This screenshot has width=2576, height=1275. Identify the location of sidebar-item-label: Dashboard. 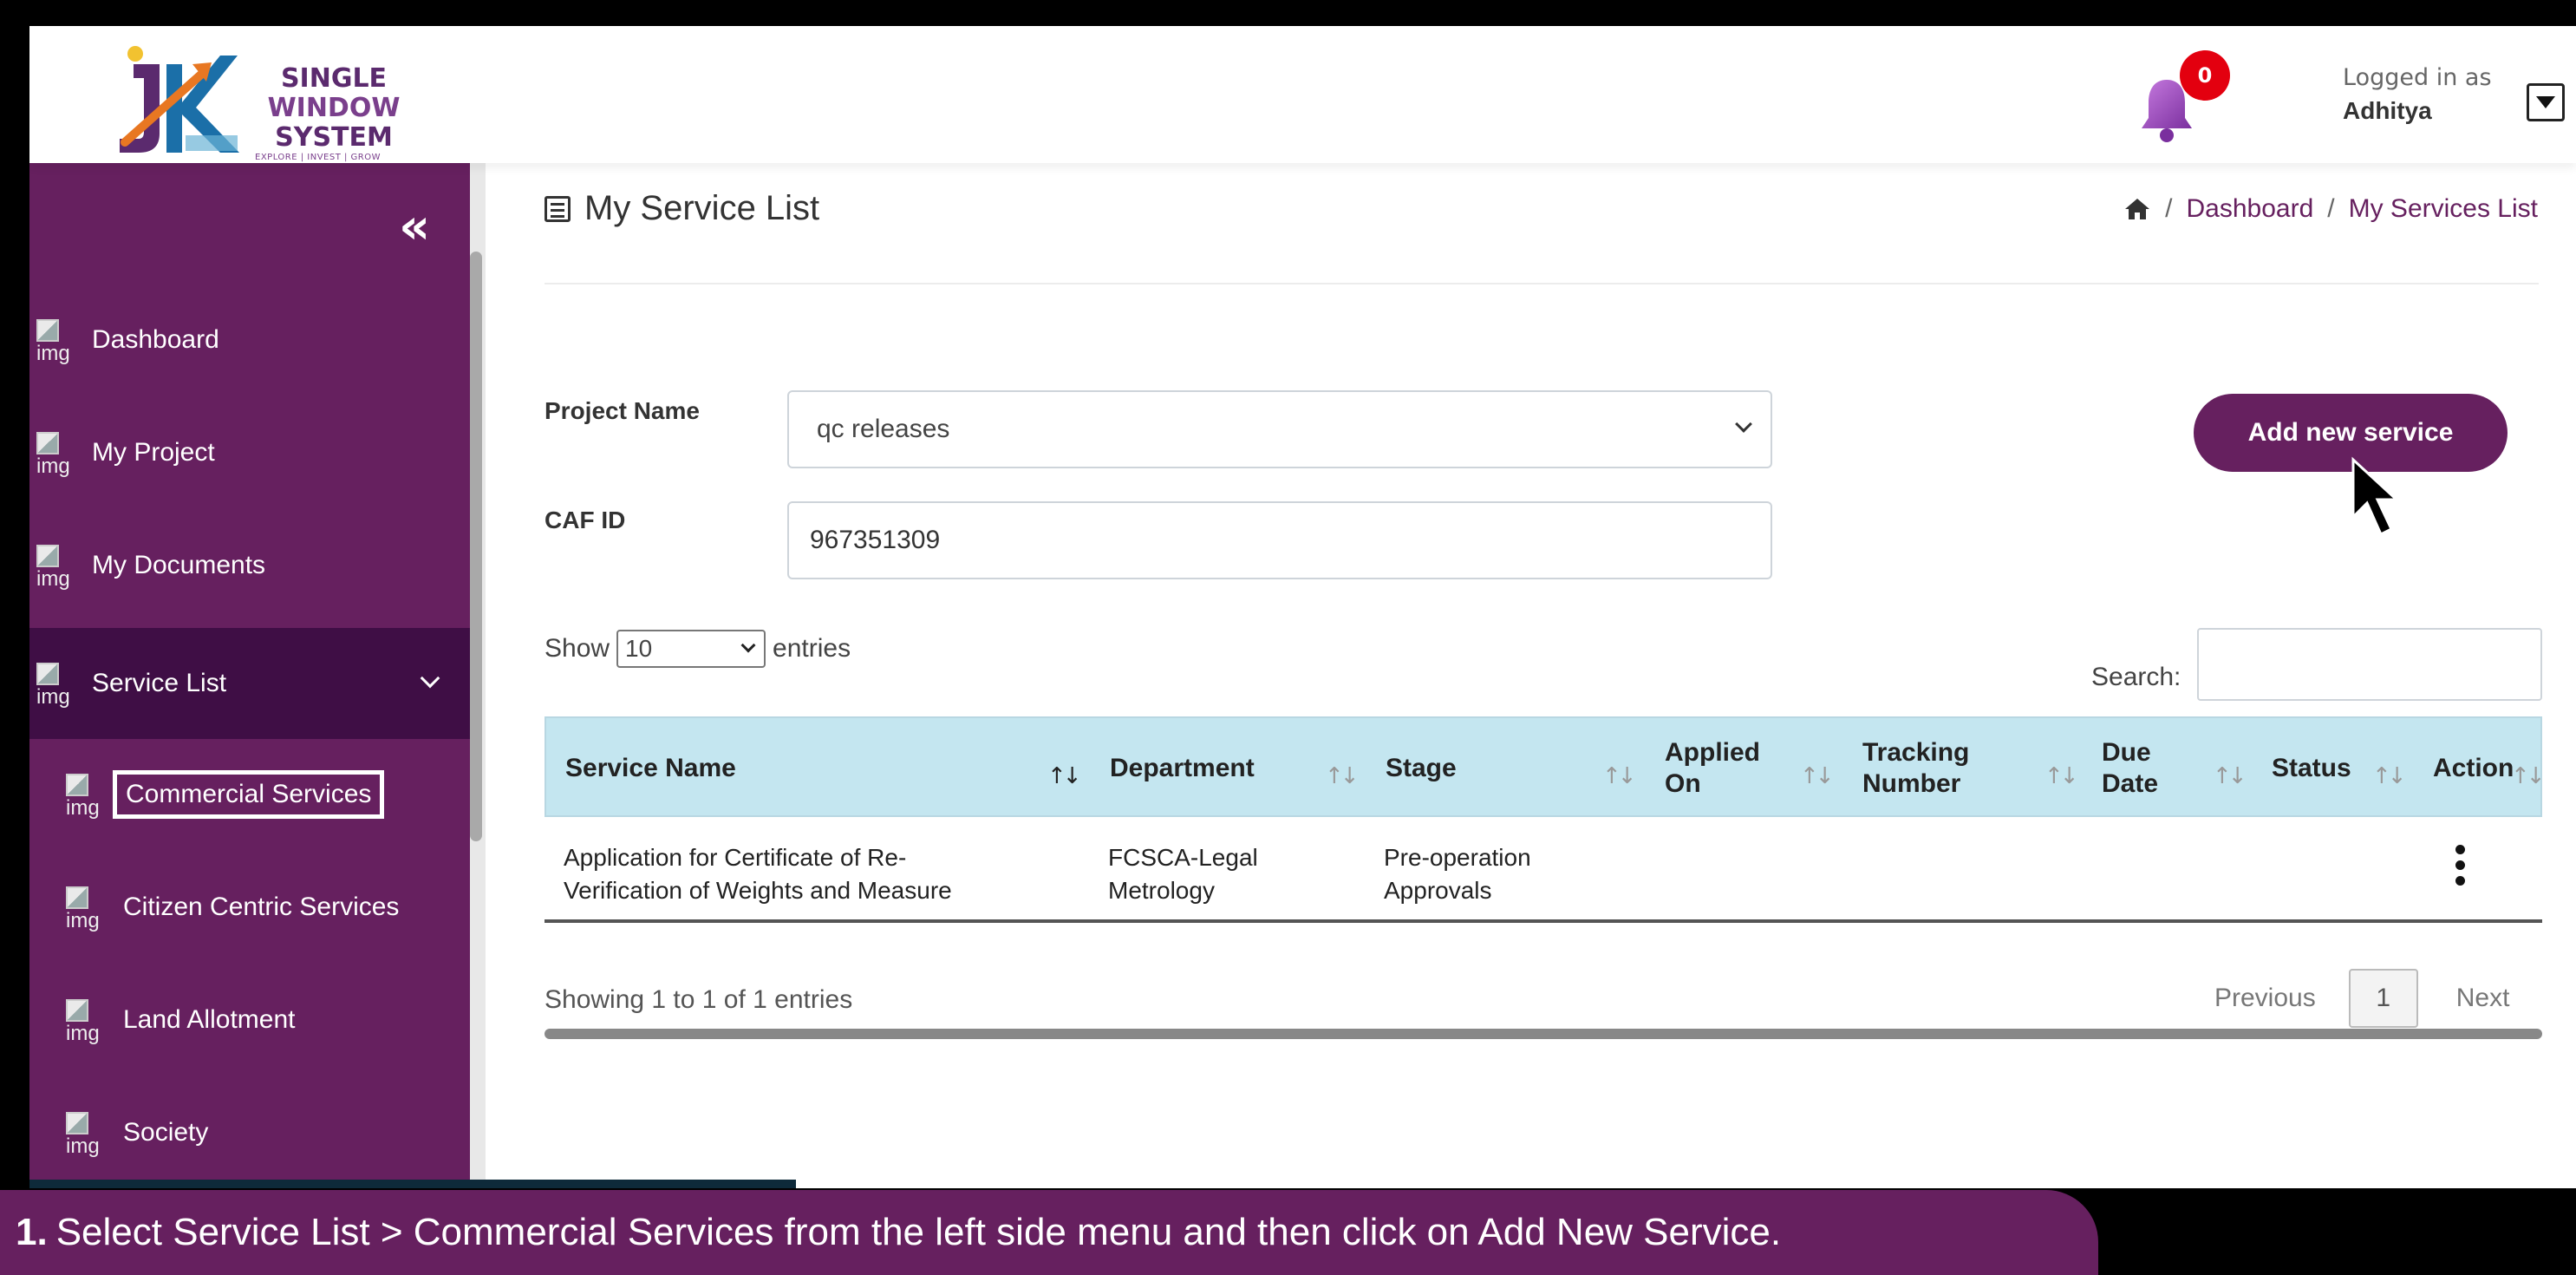
(156, 339).